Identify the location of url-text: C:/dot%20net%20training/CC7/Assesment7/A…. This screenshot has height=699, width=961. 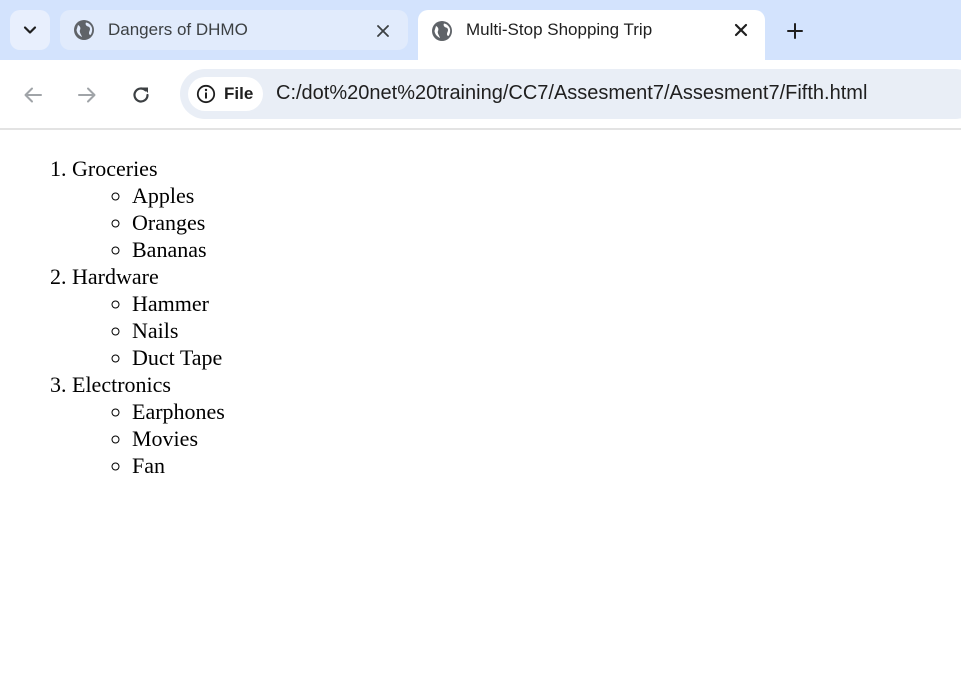
(571, 93).